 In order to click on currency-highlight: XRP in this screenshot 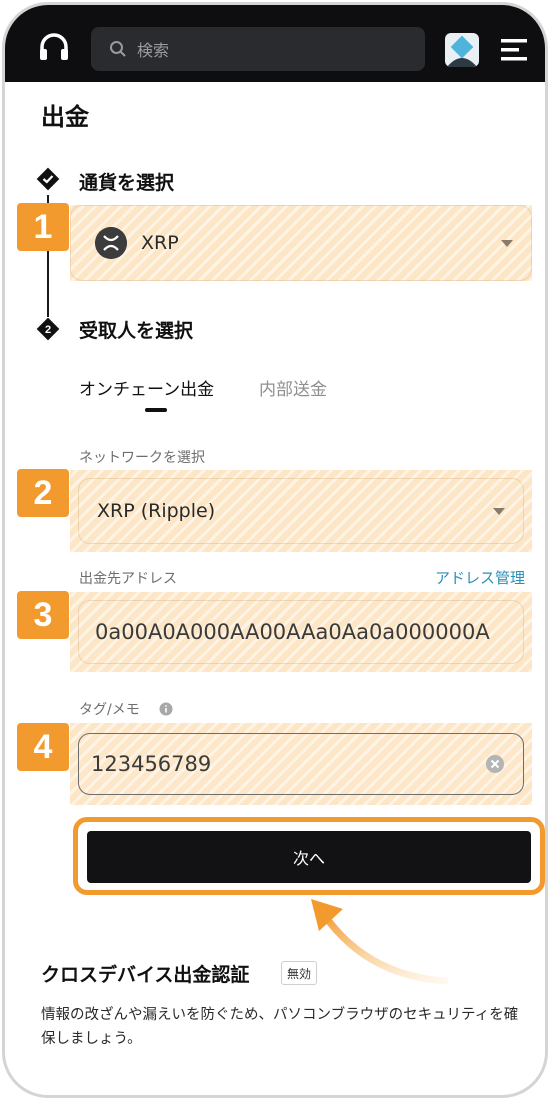, I will do `click(301, 243)`.